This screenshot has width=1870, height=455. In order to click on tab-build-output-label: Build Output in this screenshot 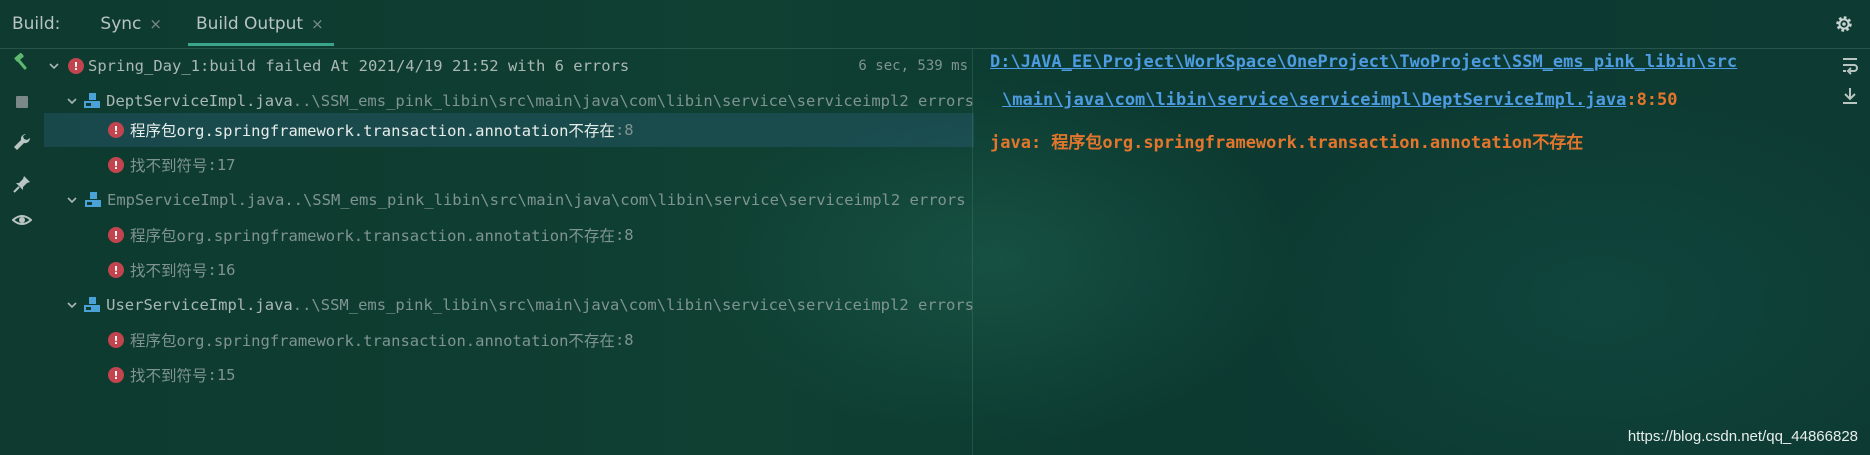, I will do `click(249, 24)`.